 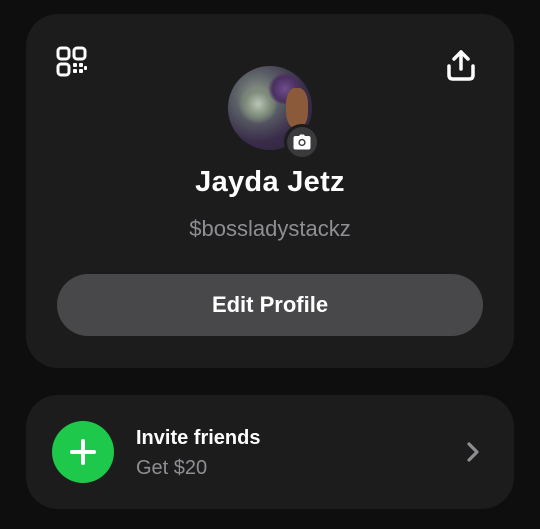 What do you see at coordinates (198, 438) in the screenshot?
I see `invite-title: Invite friends` at bounding box center [198, 438].